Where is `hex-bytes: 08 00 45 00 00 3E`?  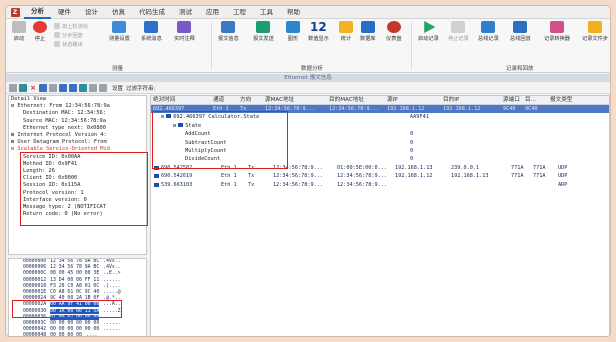
hex-bytes: 08 00 45 00 00 3E is located at coordinates (75, 274).